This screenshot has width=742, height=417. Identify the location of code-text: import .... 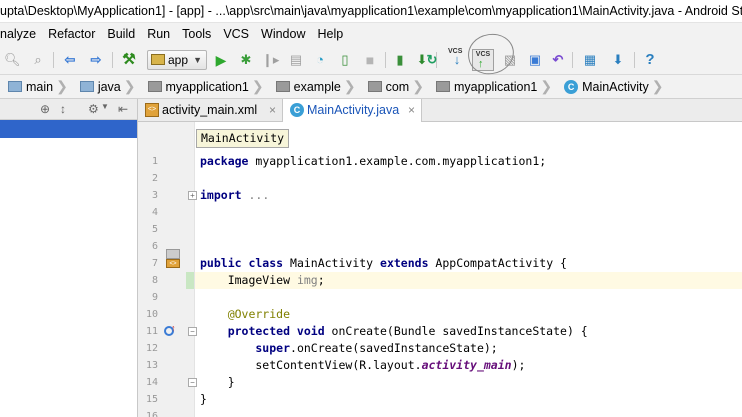
(234, 195).